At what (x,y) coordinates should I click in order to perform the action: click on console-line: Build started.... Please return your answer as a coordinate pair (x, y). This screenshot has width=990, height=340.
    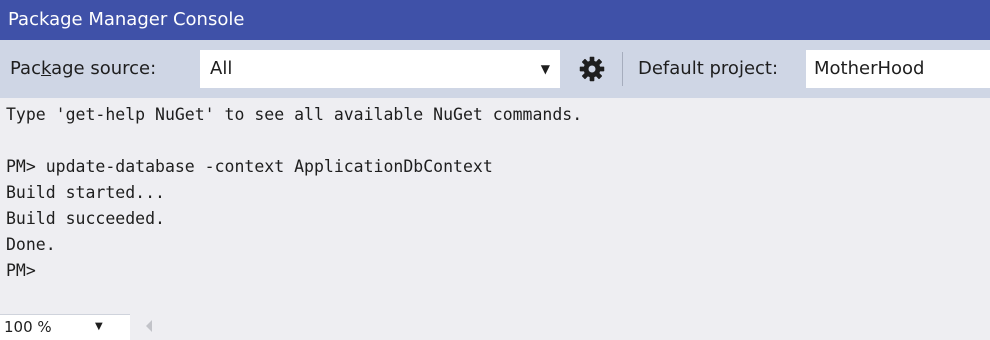
    Looking at the image, I should click on (85, 192).